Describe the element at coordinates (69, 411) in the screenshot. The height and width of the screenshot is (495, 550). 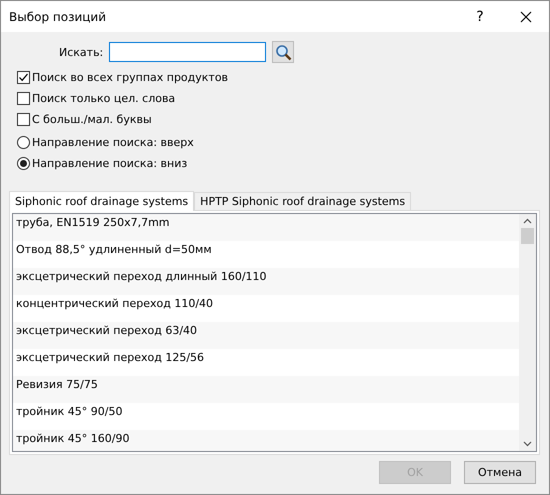
I see `list-item: тройник 45° 90/50` at that location.